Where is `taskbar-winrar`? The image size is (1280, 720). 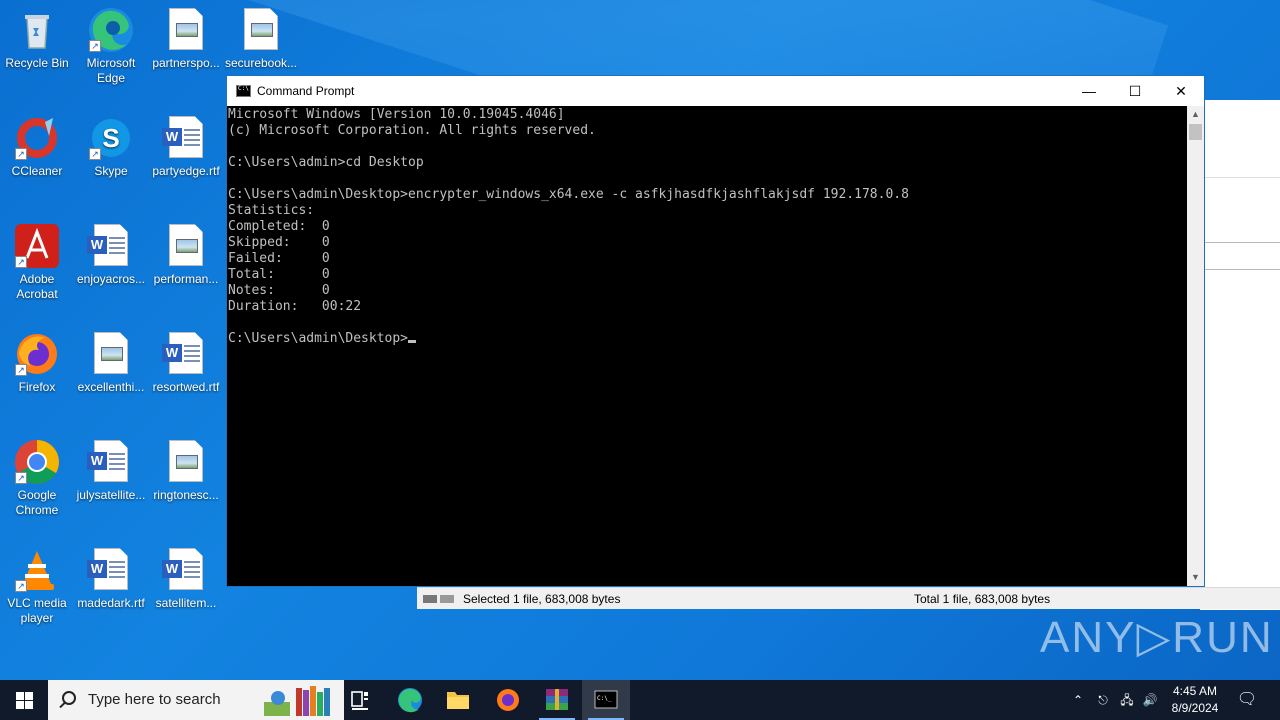 taskbar-winrar is located at coordinates (557, 700).